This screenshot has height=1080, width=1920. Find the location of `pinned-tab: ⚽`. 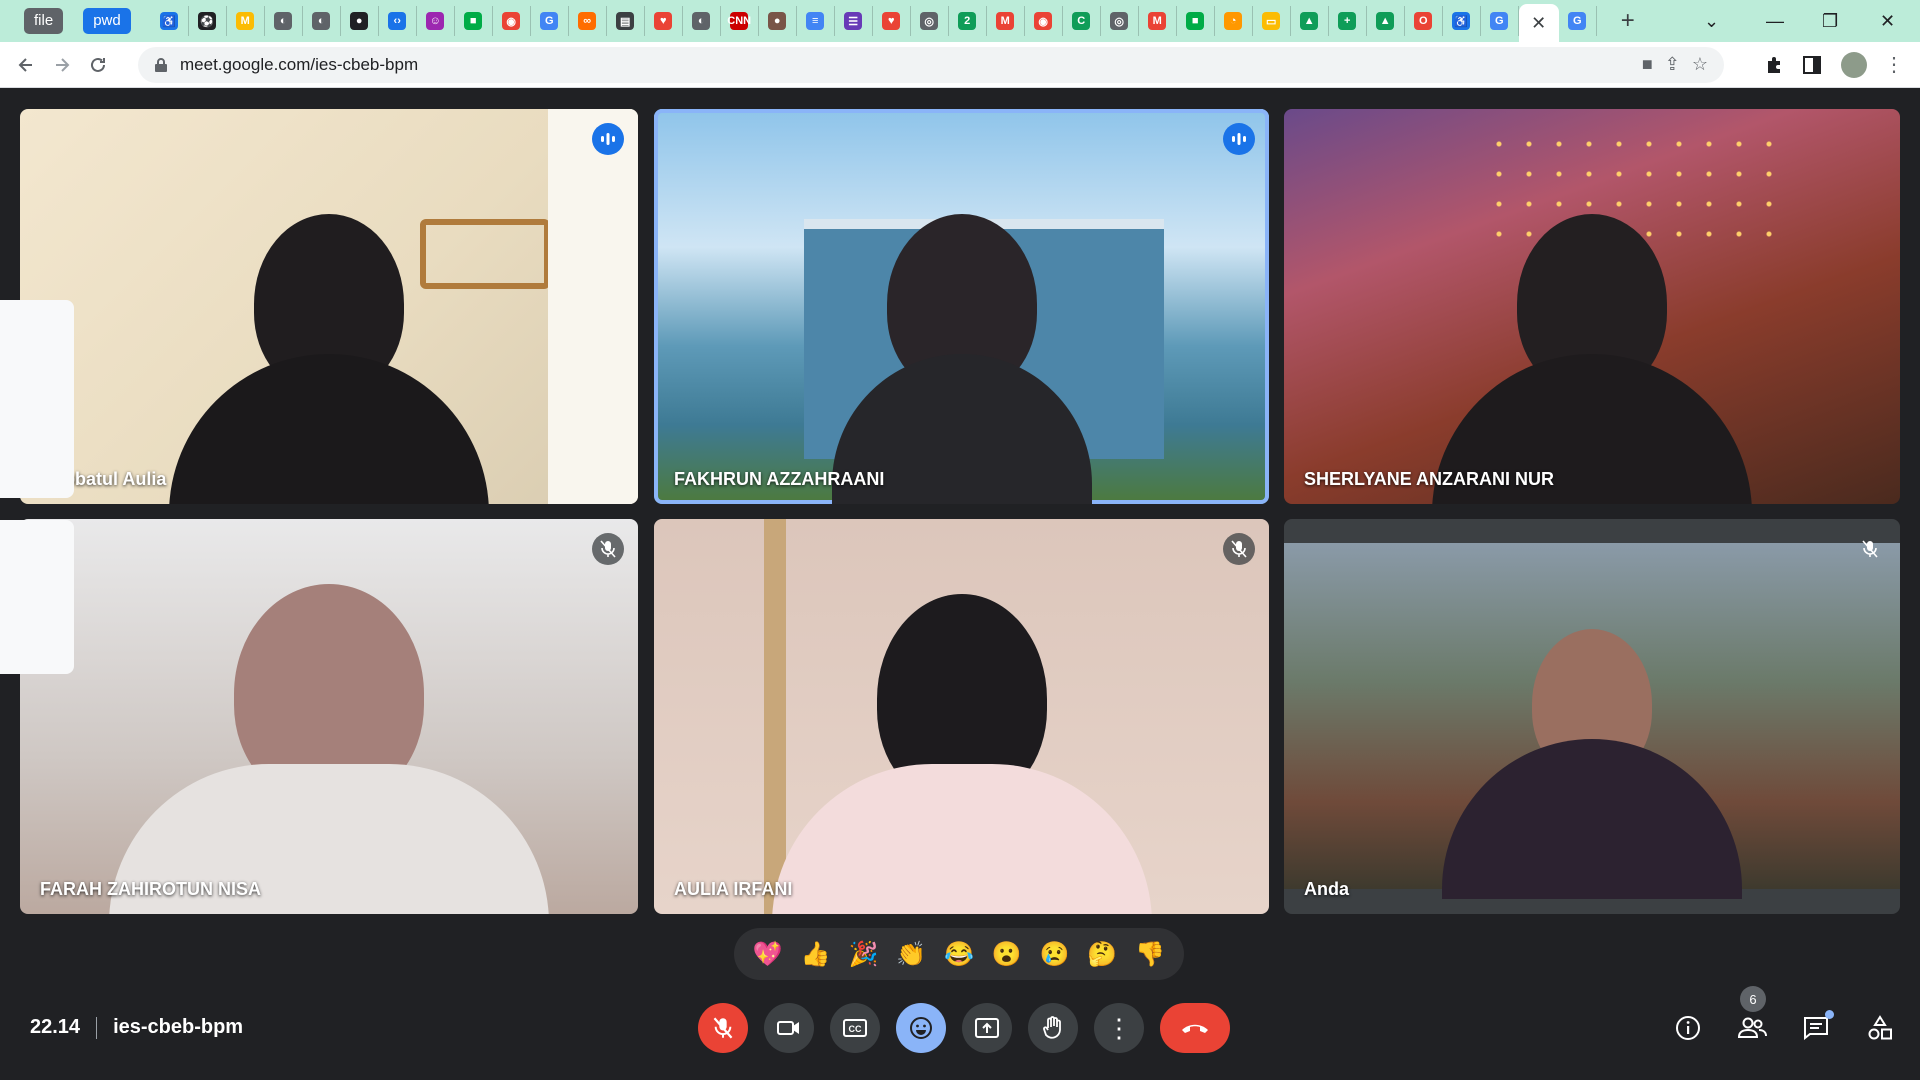

pinned-tab: ⚽ is located at coordinates (208, 21).